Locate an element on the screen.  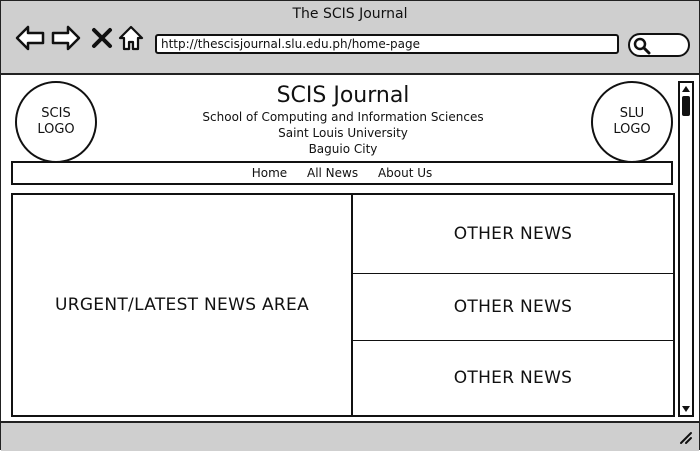
other-news-1: OTHER NEWS is located at coordinates (513, 234).